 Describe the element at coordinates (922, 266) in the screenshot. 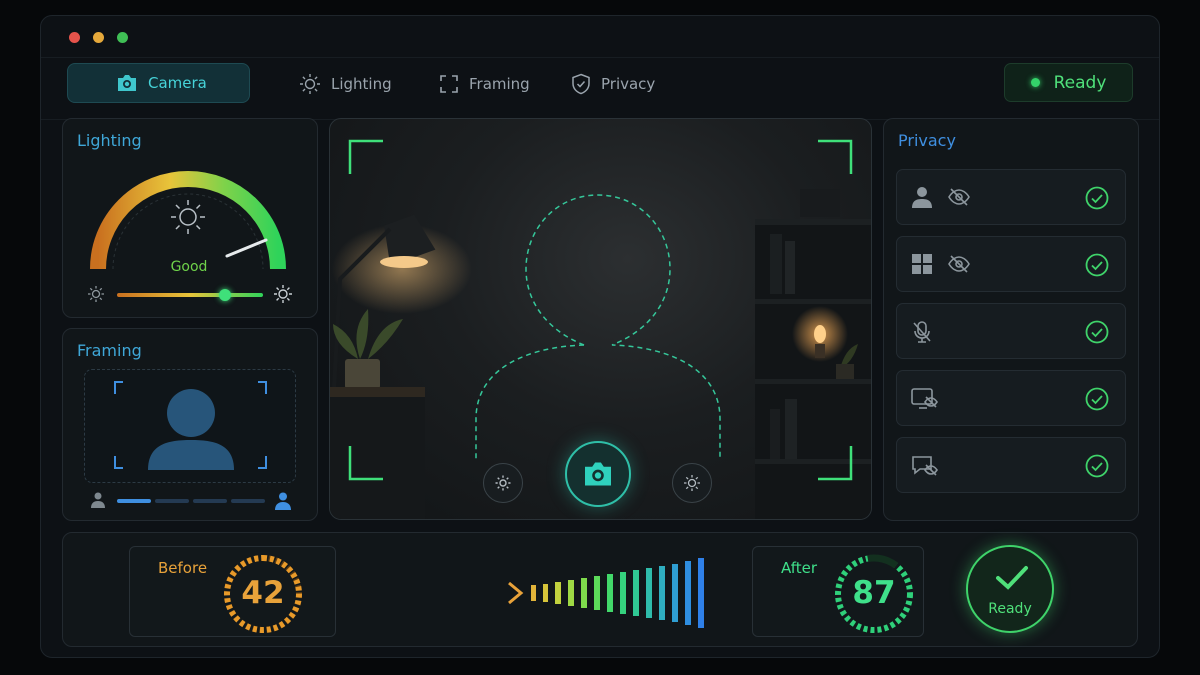

I see `grid-icon` at that location.